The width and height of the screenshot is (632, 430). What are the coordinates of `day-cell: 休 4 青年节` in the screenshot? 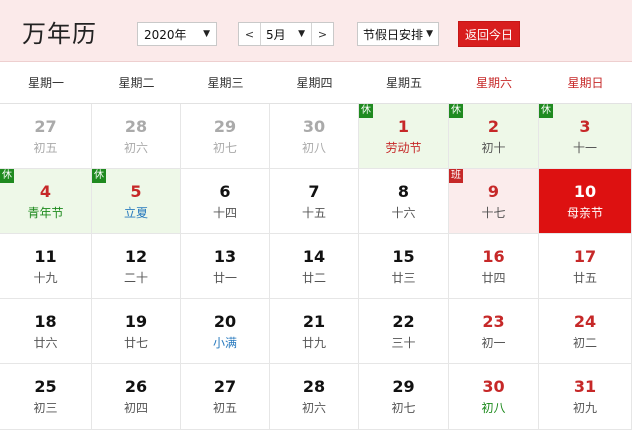 It's located at (46, 201).